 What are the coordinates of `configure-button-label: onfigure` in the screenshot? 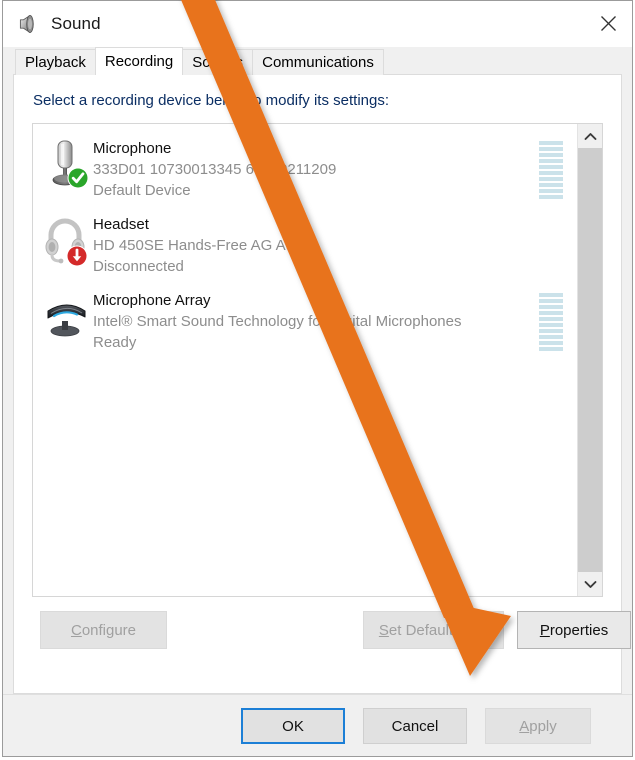 It's located at (109, 630).